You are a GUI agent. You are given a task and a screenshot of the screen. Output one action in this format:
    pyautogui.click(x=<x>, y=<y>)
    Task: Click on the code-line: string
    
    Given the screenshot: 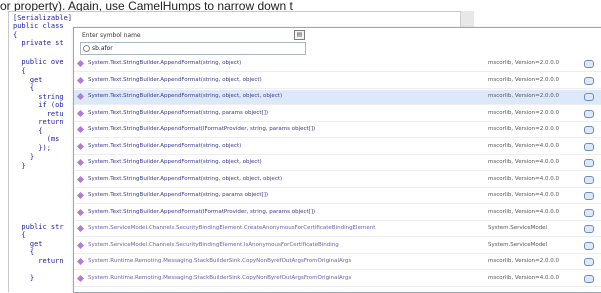 What is the action you would take?
    pyautogui.click(x=38, y=97)
    